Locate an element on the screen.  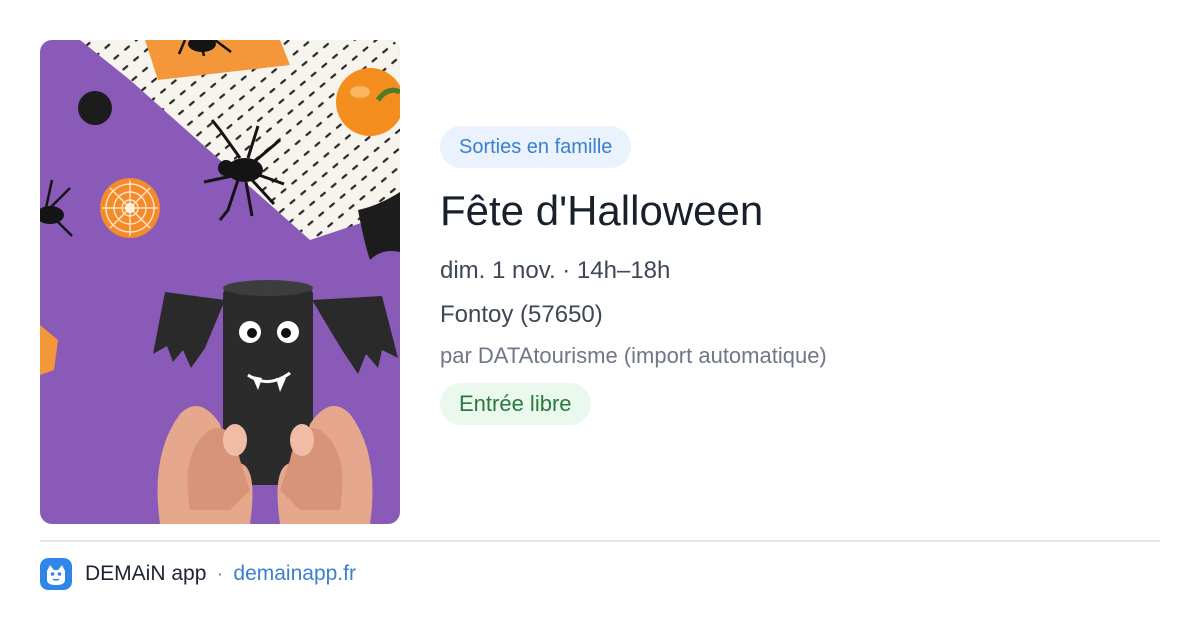
app-url-link: demainapp.fr is located at coordinates (294, 574).